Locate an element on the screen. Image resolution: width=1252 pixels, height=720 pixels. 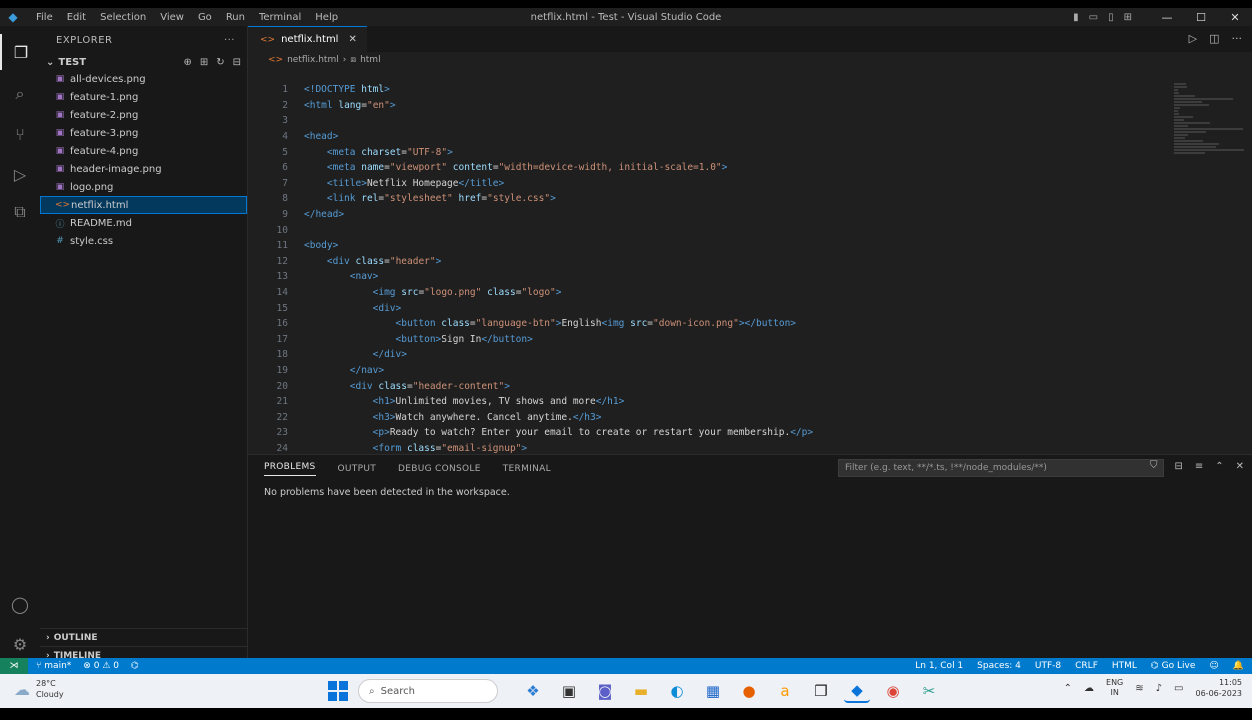
settings-gear-icon: ⚙ is located at coordinates (20, 644).